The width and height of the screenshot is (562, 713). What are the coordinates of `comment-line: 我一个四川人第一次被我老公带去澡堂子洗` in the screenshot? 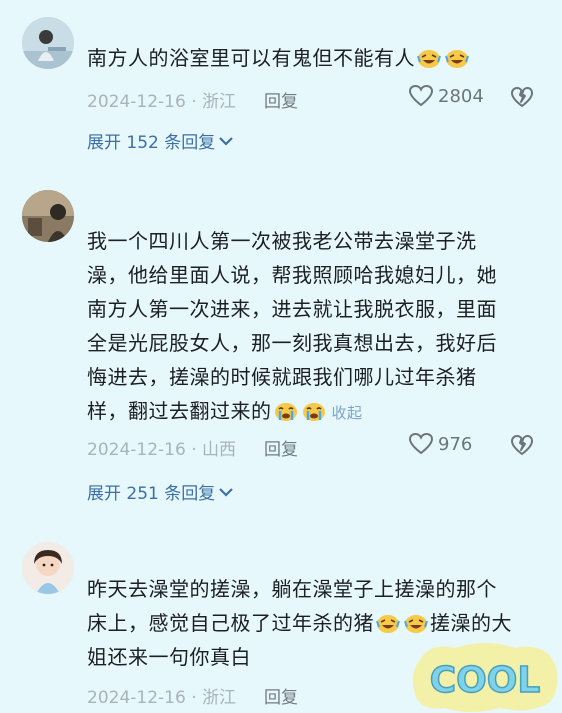 It's located at (282, 241).